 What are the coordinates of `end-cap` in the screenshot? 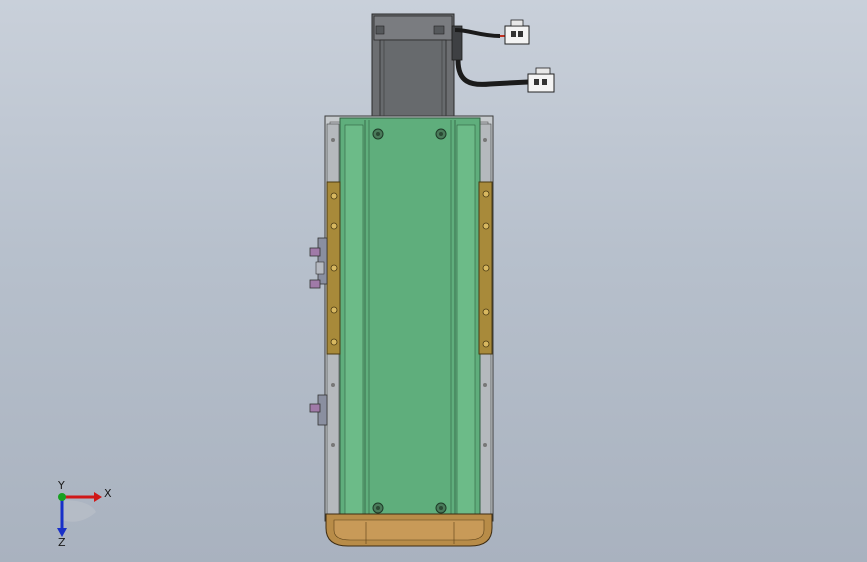 It's located at (409, 530).